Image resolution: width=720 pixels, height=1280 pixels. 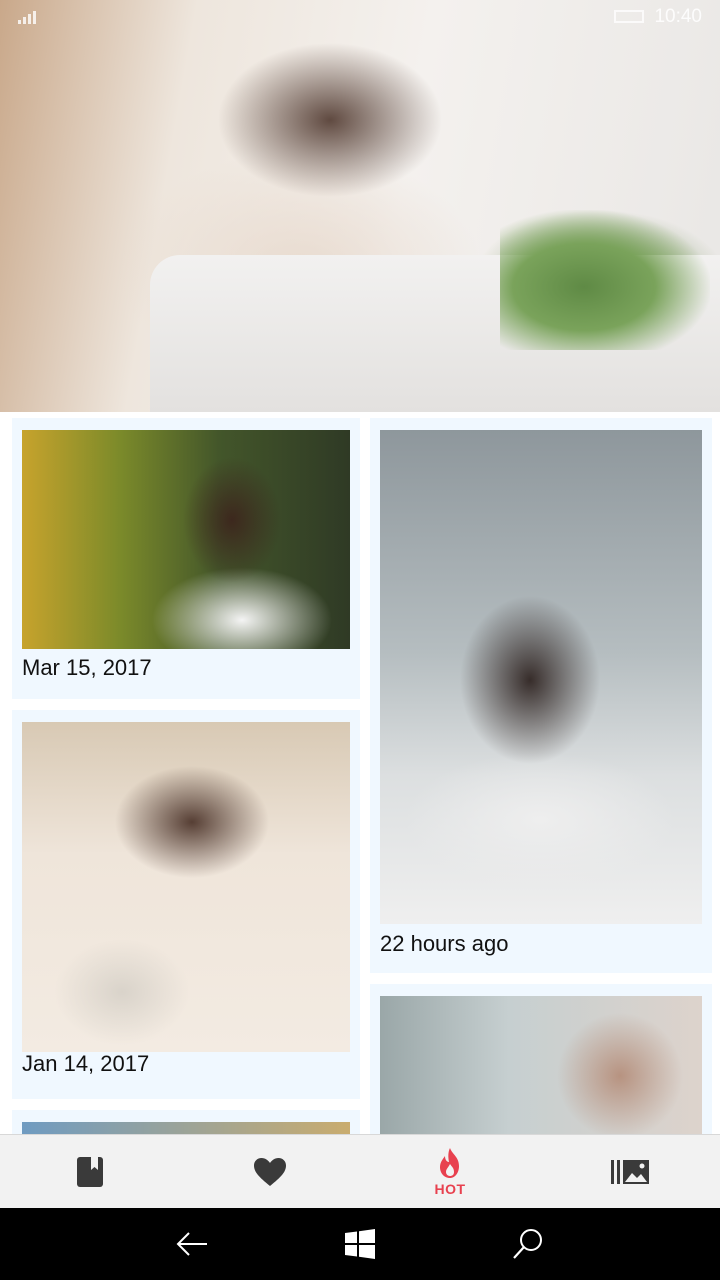 I want to click on photo-card: Jan 14, 2017, so click(x=186, y=904).